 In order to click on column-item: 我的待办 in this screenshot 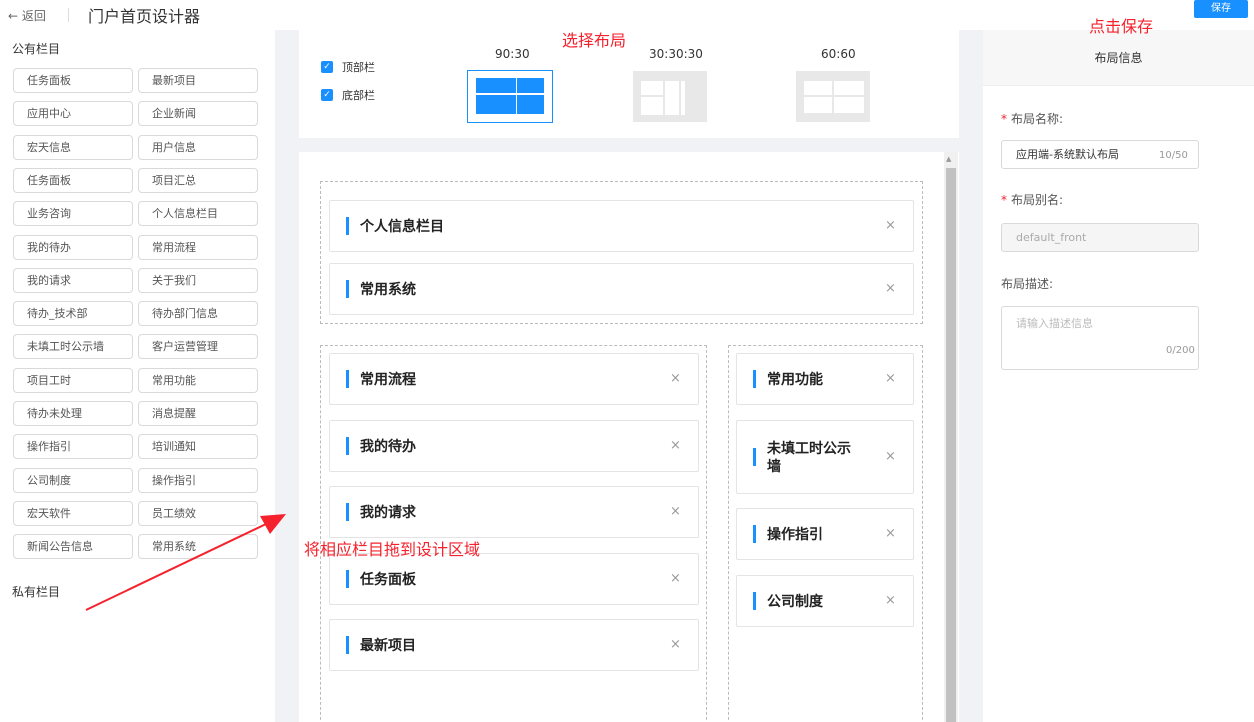, I will do `click(73, 247)`.